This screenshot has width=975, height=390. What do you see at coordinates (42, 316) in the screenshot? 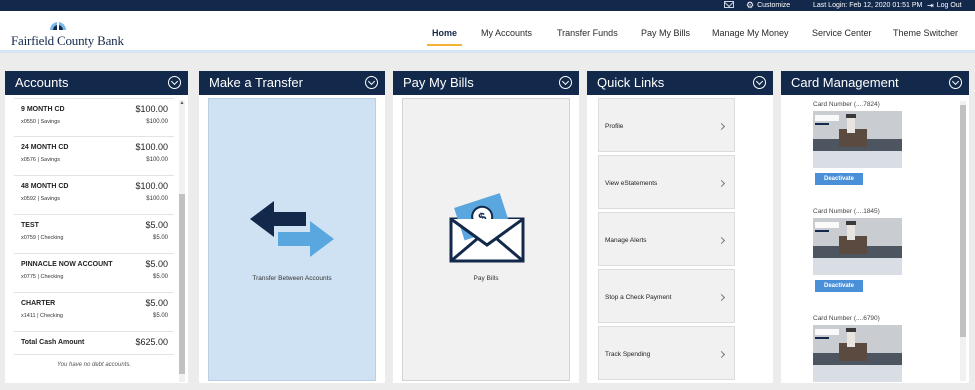
I see `account-number-type: x1411 | Checking` at bounding box center [42, 316].